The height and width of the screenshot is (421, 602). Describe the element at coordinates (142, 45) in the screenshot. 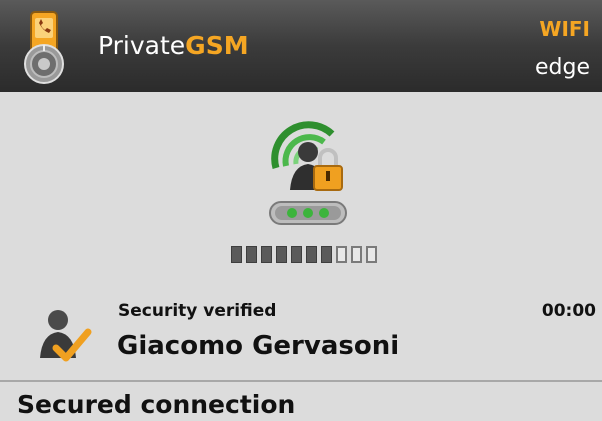

I see `app-title-prefix: Private` at that location.